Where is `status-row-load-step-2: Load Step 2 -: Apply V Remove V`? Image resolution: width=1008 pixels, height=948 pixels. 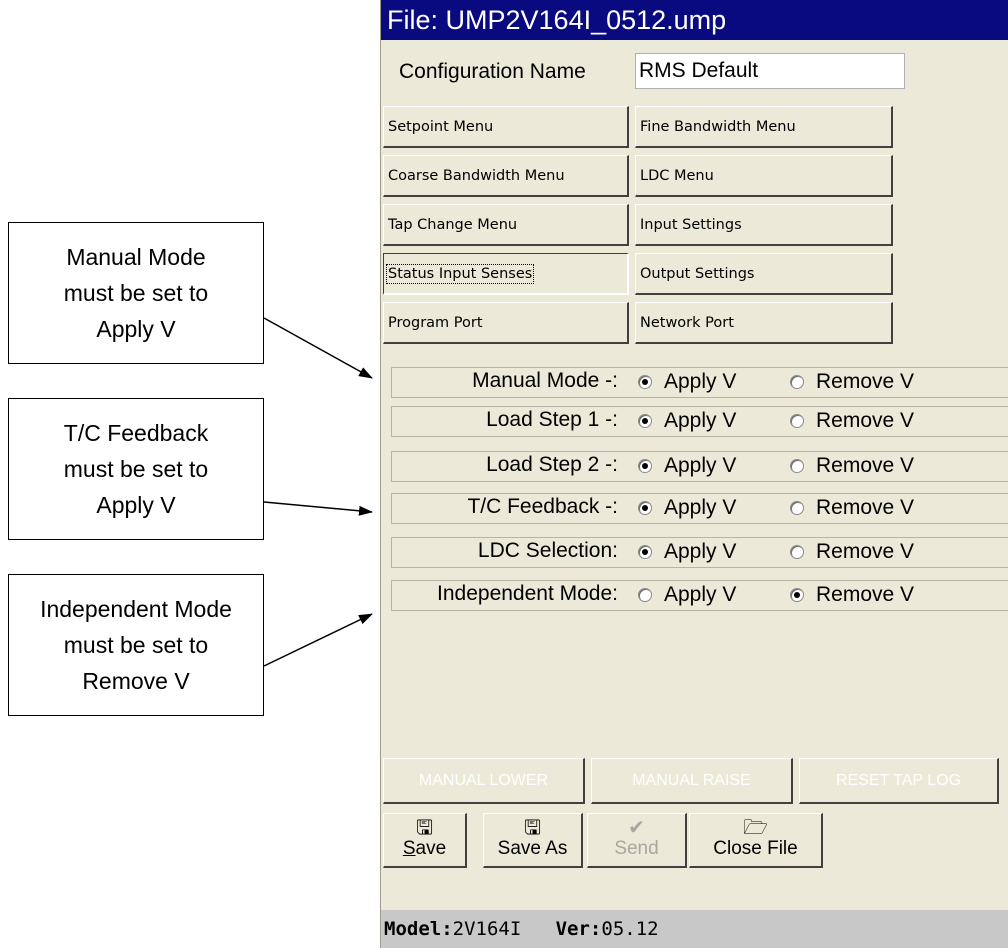 status-row-load-step-2: Load Step 2 -: Apply V Remove V is located at coordinates (699, 466).